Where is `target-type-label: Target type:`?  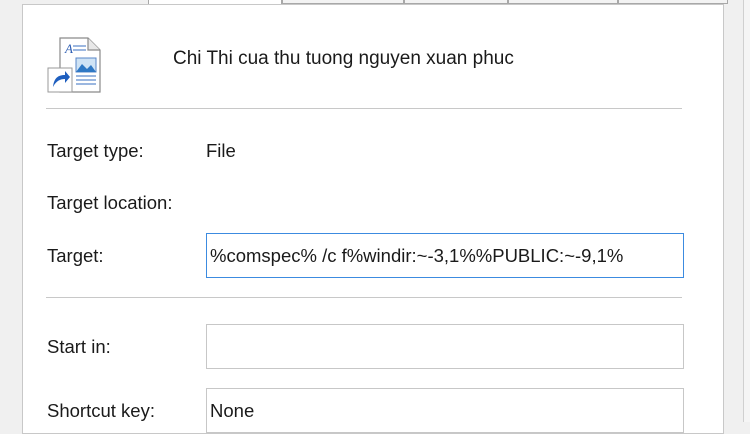
target-type-label: Target type: is located at coordinates (95, 150).